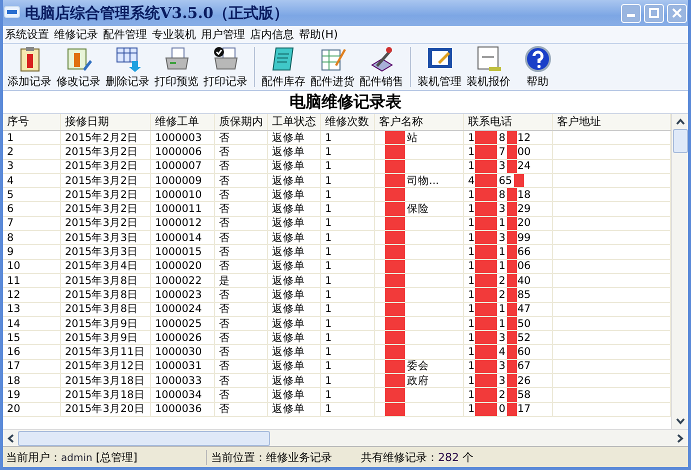 This screenshot has height=470, width=691. I want to click on menu-item: 用户管理, so click(223, 34).